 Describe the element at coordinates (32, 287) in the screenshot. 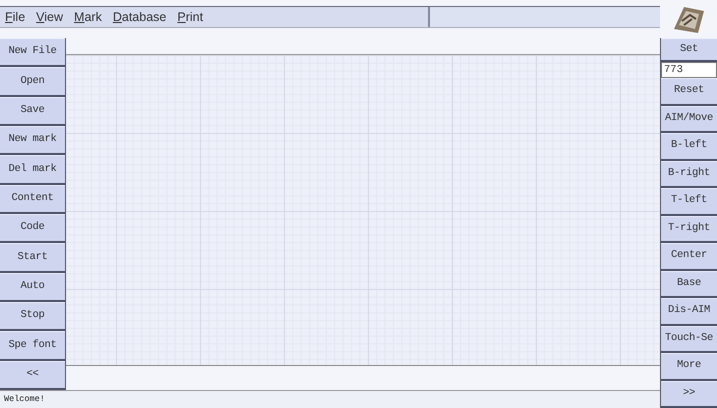

I see `side-button: Auto` at that location.